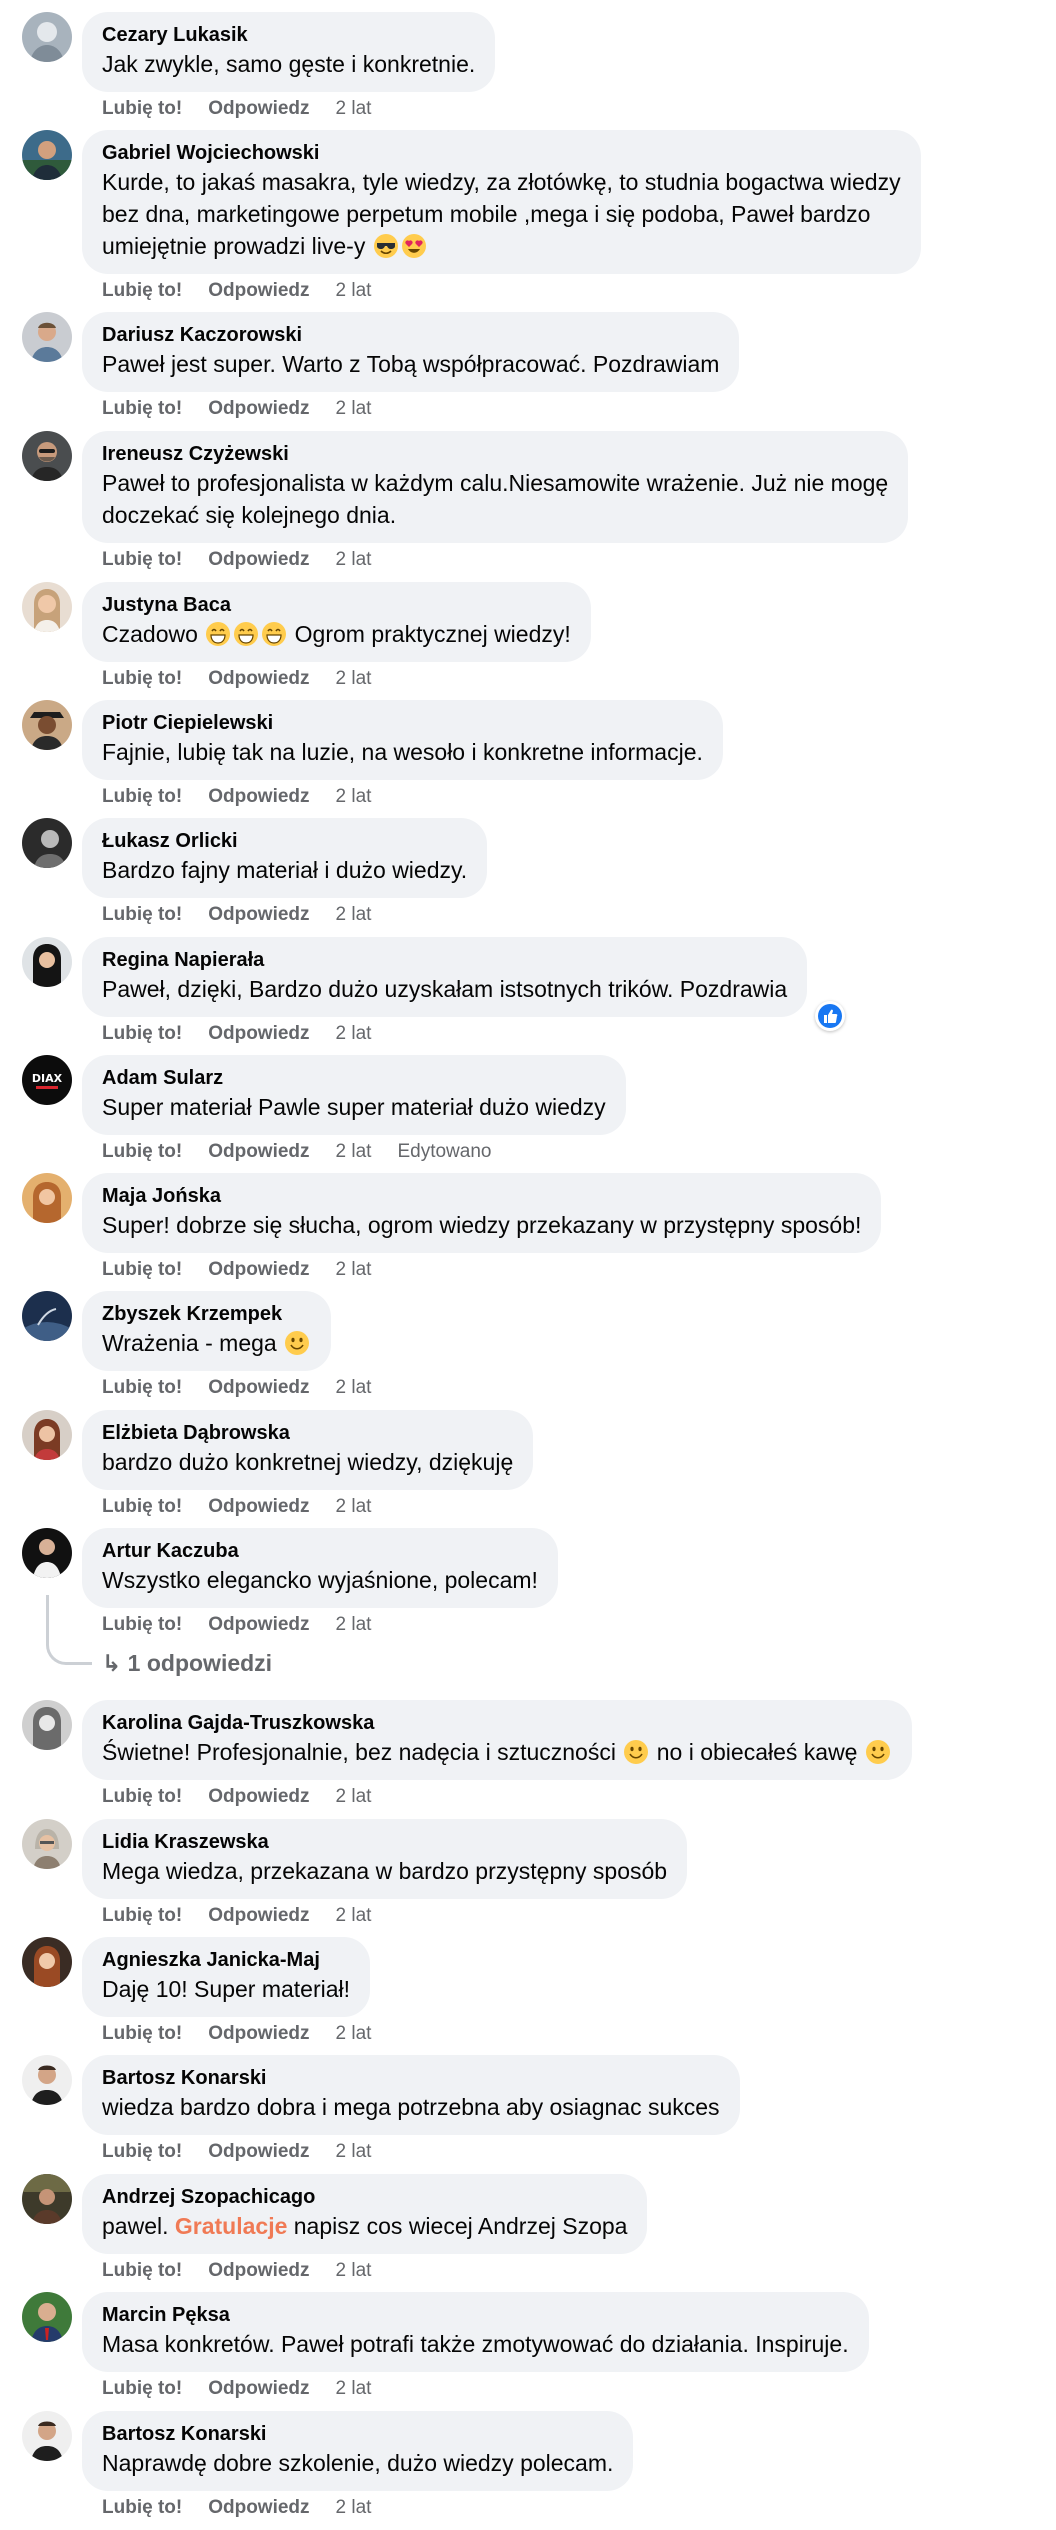 The height and width of the screenshot is (2530, 1056). I want to click on comment-author: Maja Jońska, so click(481, 1196).